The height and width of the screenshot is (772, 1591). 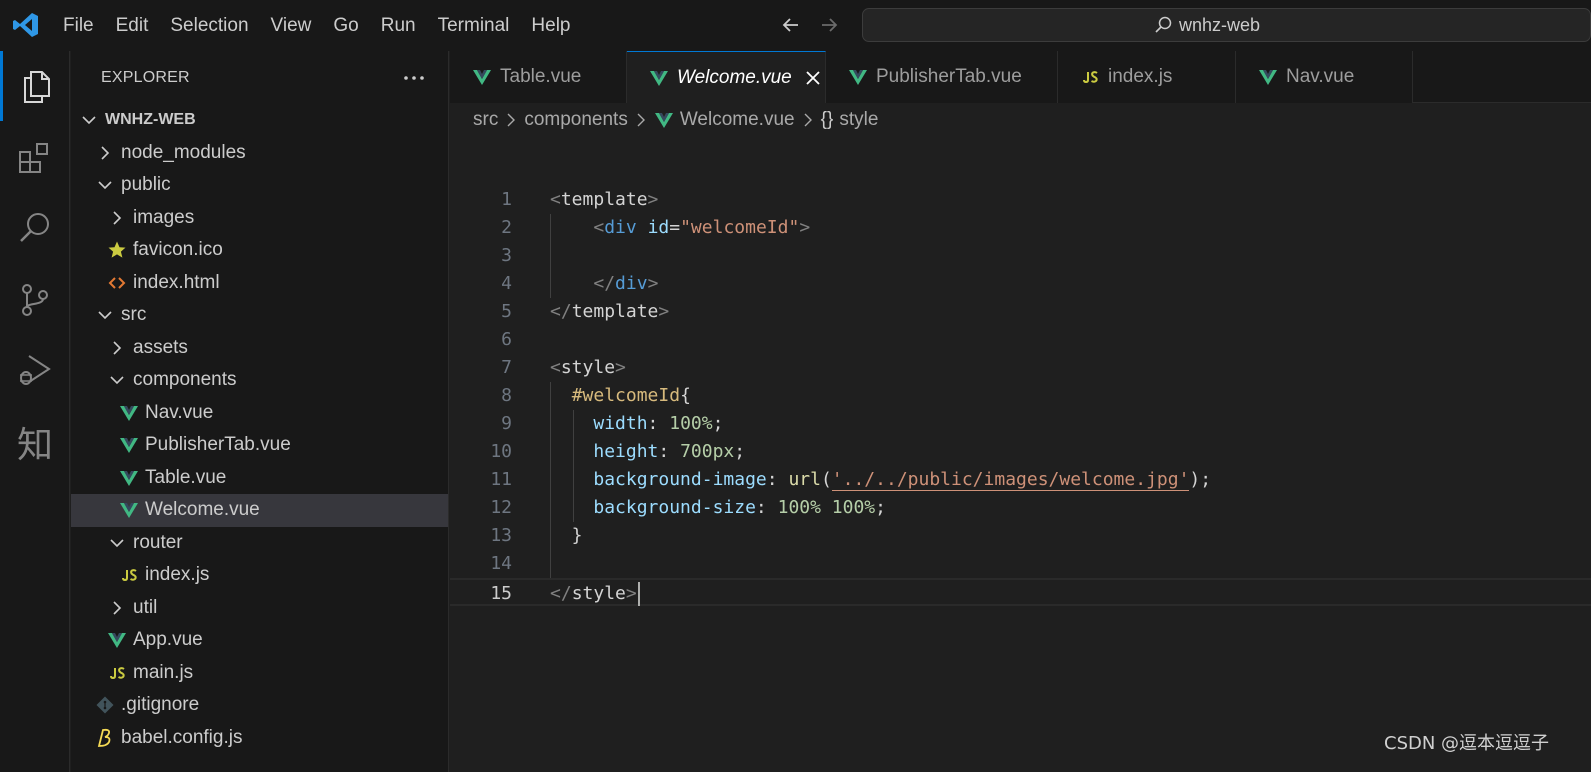 What do you see at coordinates (1147, 77) in the screenshot?
I see `editor-tab: index.js` at bounding box center [1147, 77].